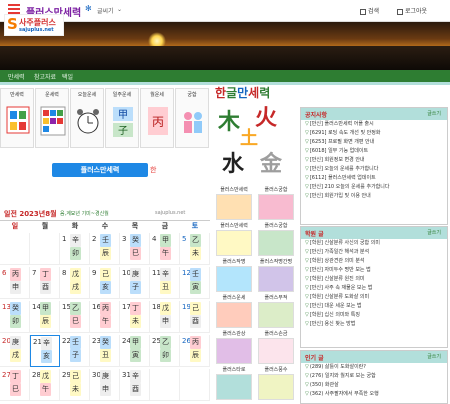 Image resolution: width=450 pixels, height=404 pixels. Describe the element at coordinates (122, 118) in the screenshot. I see `tile-daily-pillar: 일주운세 甲子` at that location.